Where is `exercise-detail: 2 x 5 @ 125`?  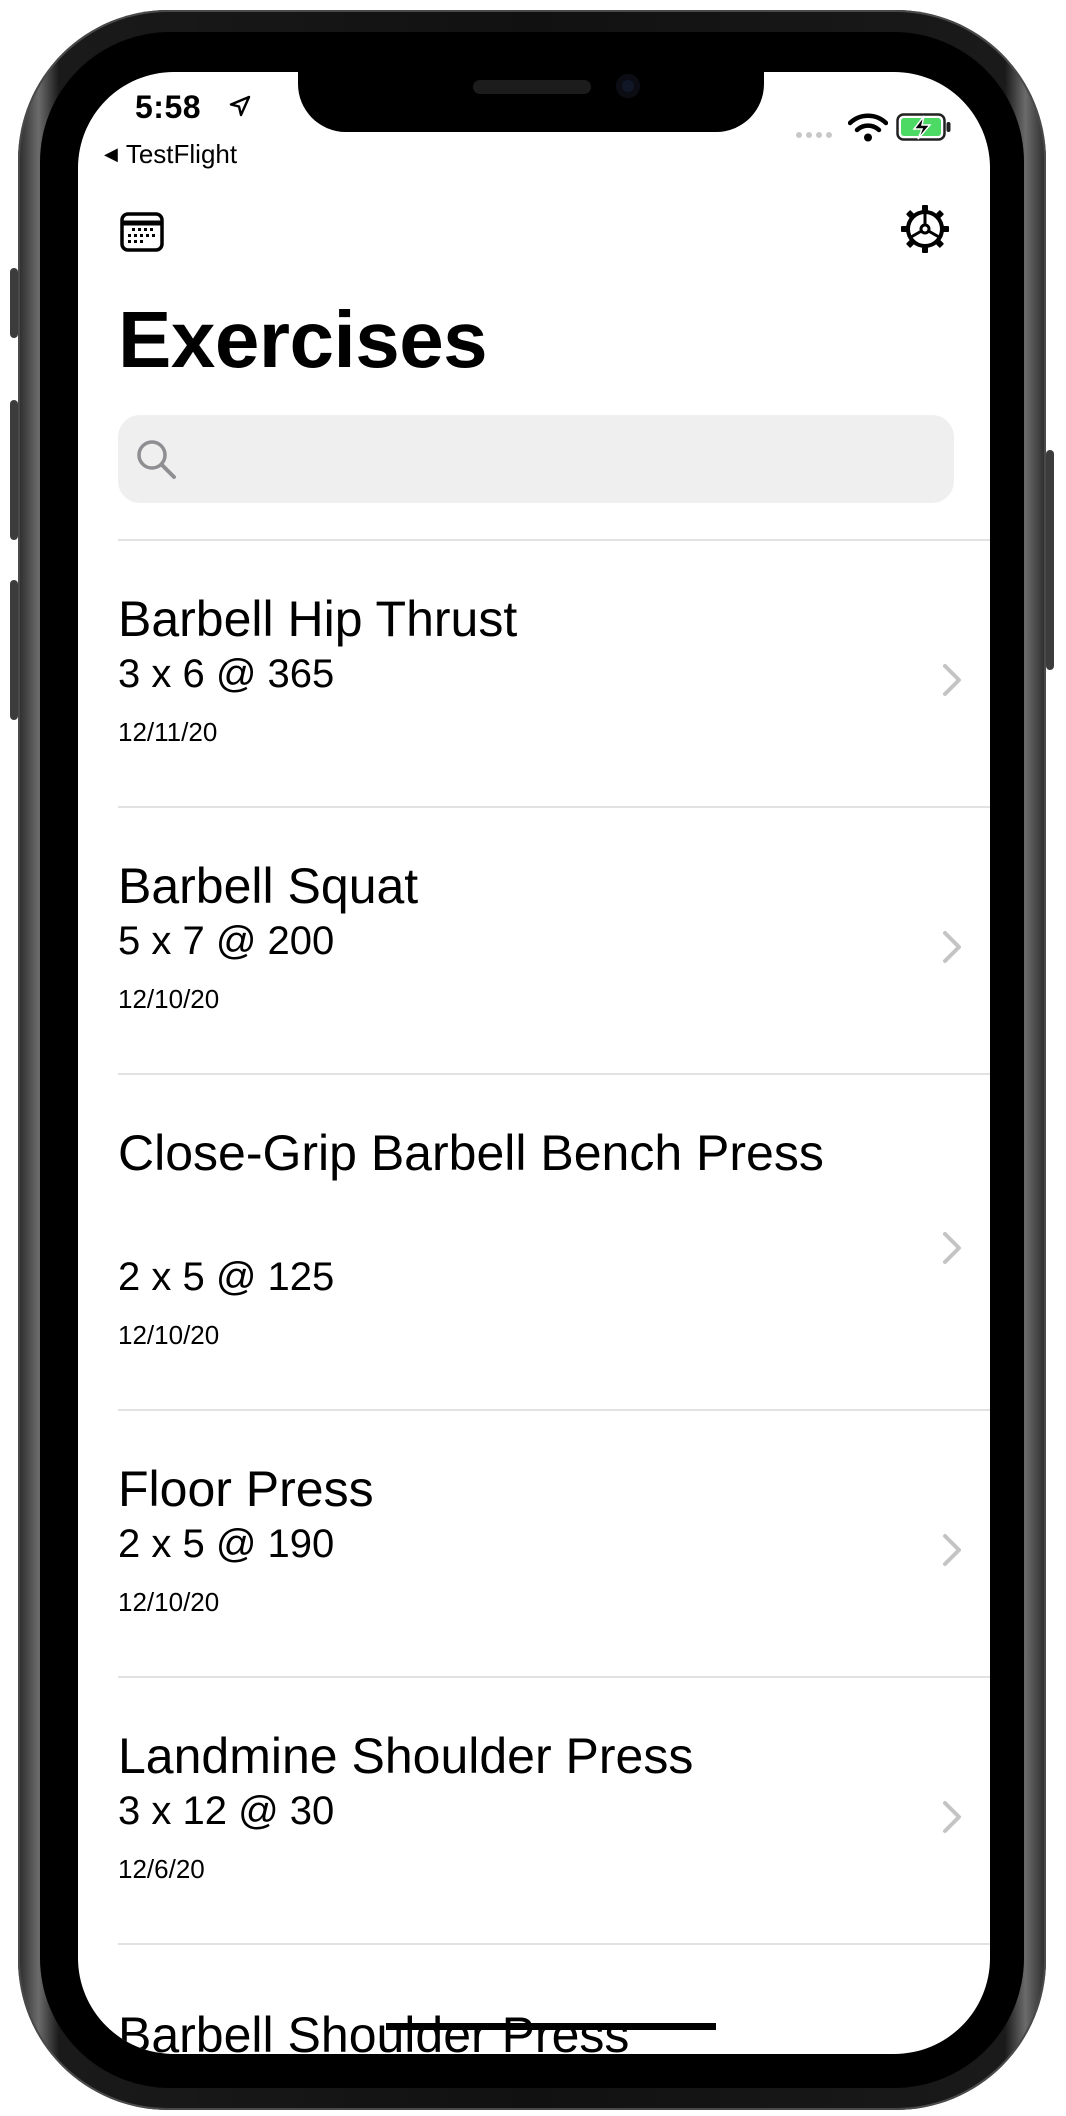
exercise-detail: 2 x 5 @ 125 is located at coordinates (226, 1277).